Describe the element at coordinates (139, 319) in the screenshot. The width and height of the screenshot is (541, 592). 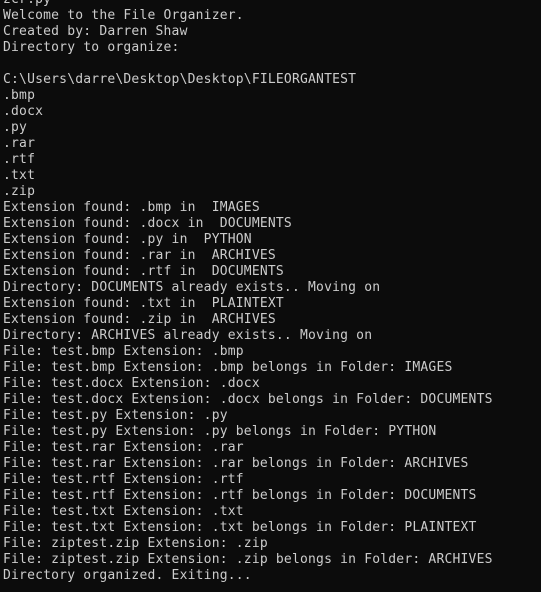
I see `console-line: Extension found: .zip in ARCHIVES` at that location.